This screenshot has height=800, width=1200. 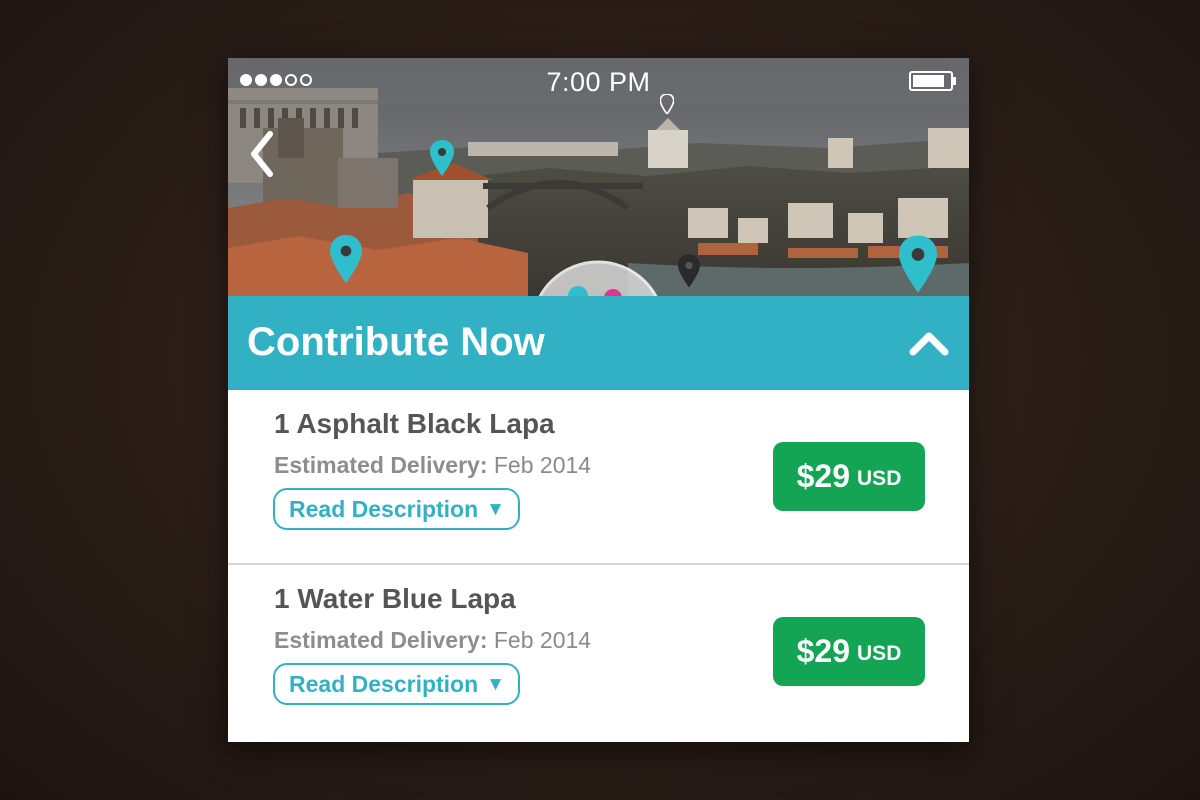 I want to click on status-bar: 7:00 PM, so click(x=598, y=81).